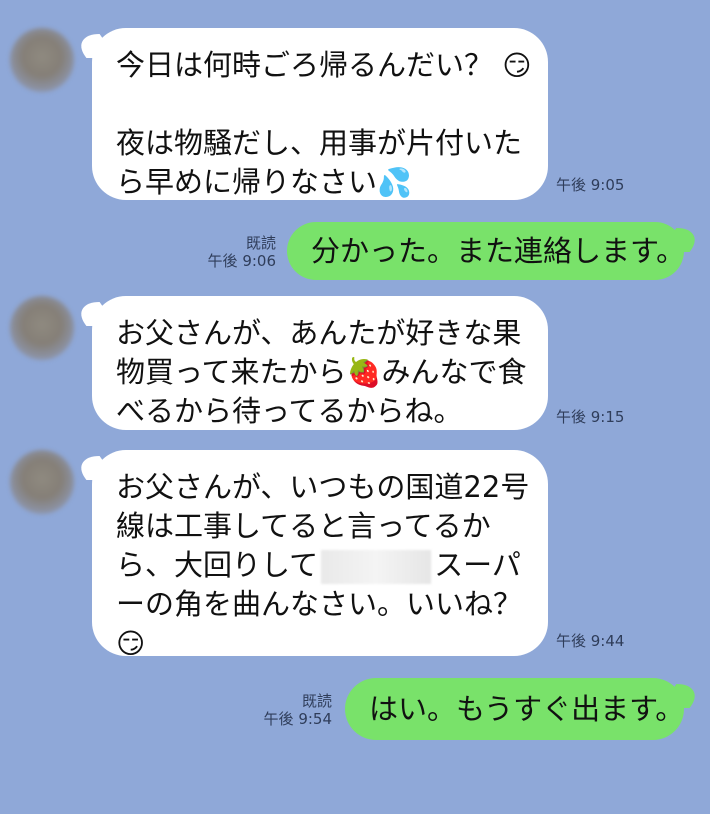 Image resolution: width=710 pixels, height=814 pixels. I want to click on message-text-line: 物買って来たから🍓みんなで食, so click(321, 372).